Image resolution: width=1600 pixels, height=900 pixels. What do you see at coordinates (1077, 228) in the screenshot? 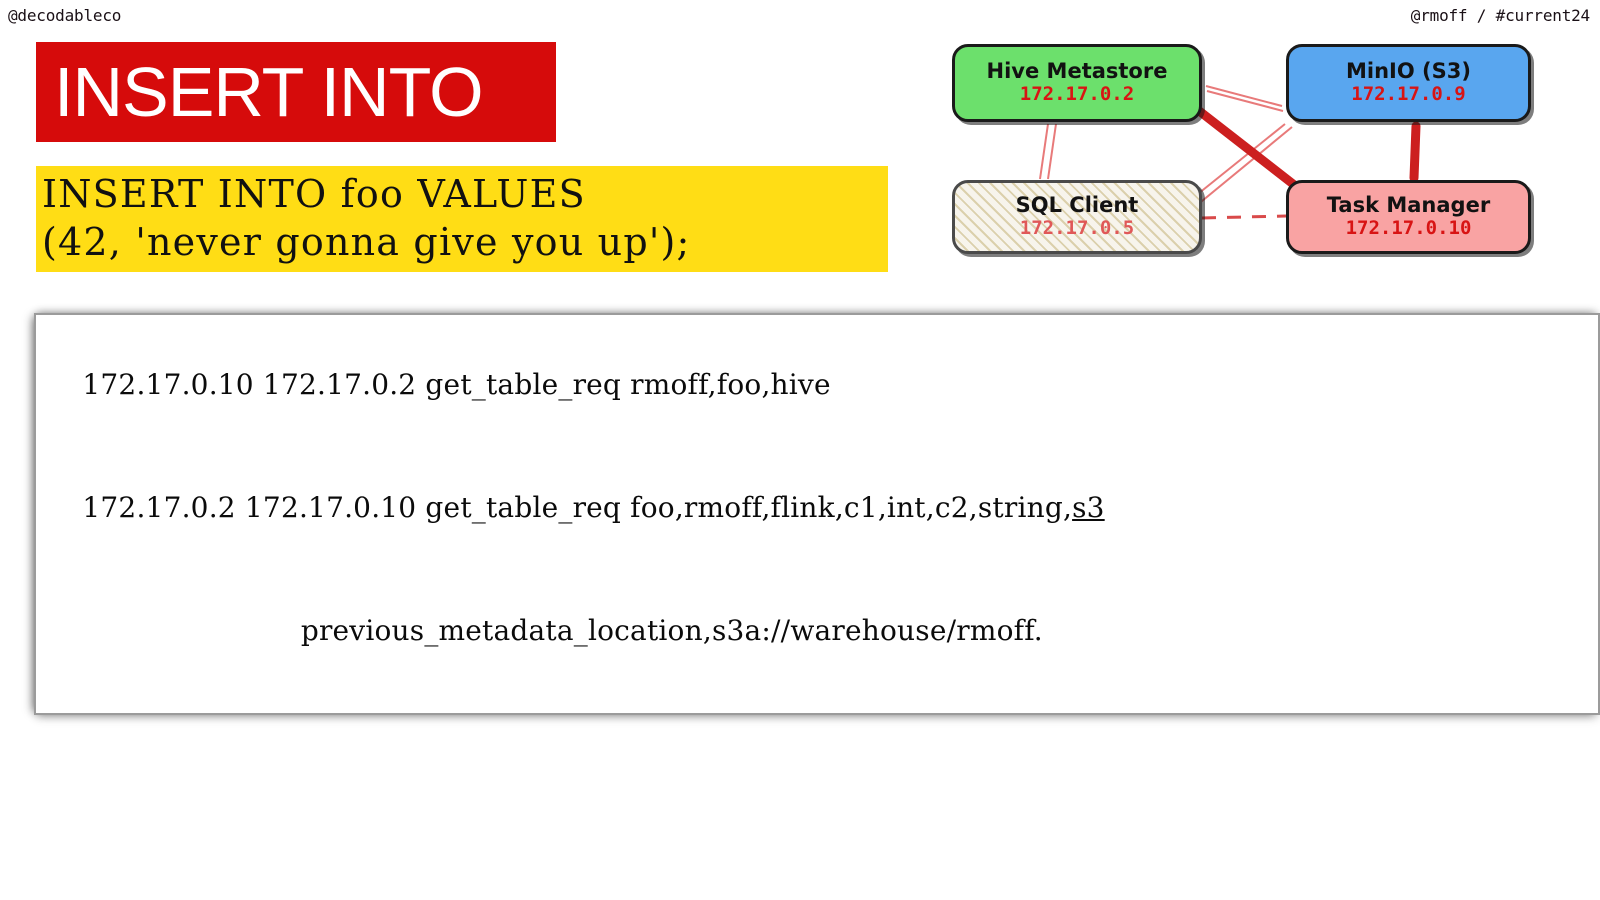
I see `node-ip-address: 172.17.0.5` at bounding box center [1077, 228].